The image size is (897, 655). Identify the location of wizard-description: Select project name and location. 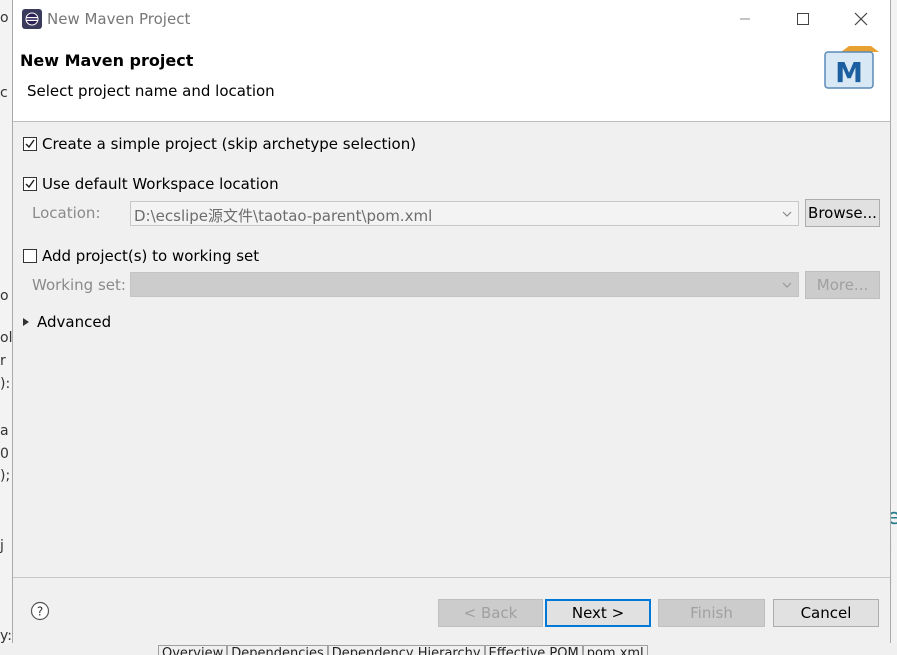
(151, 91).